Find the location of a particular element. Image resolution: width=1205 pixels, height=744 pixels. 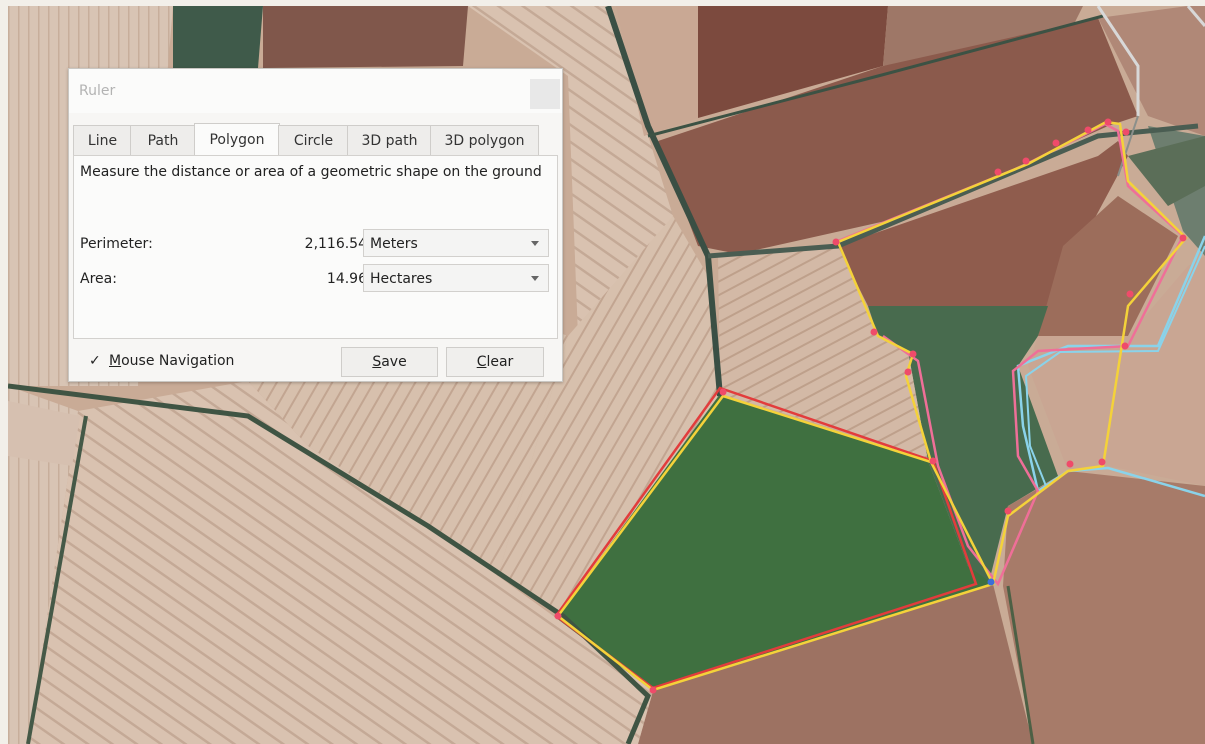

perimeter-unit-select: Meters is located at coordinates (456, 243).